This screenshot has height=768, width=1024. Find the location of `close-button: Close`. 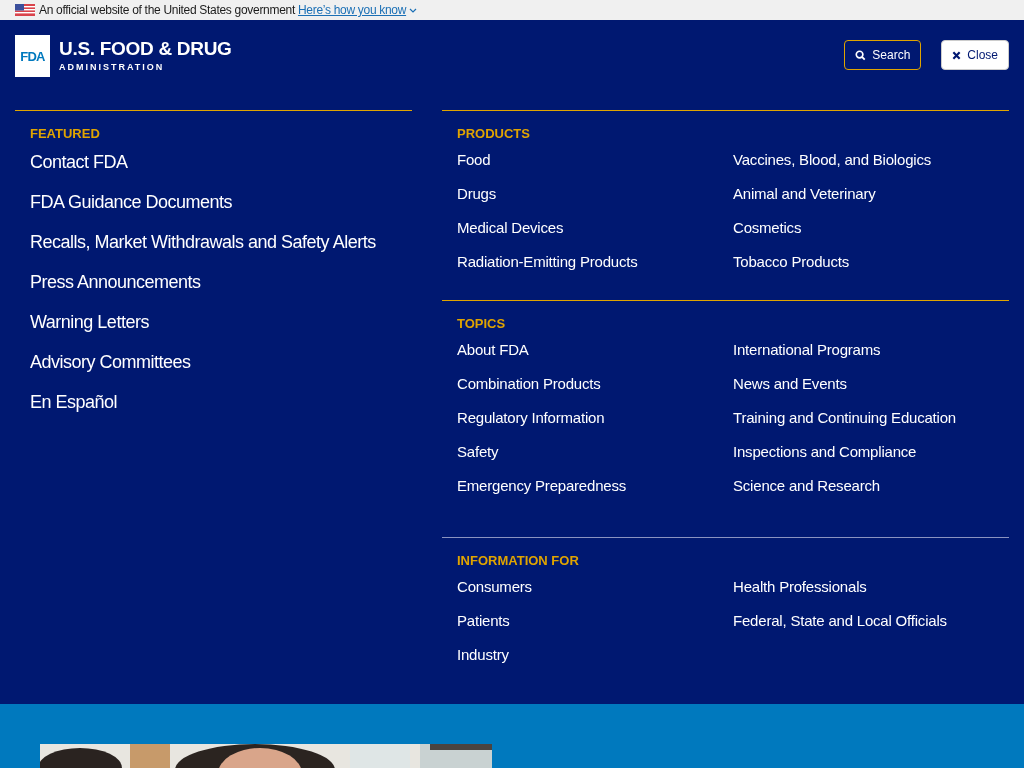

close-button: Close is located at coordinates (975, 55).